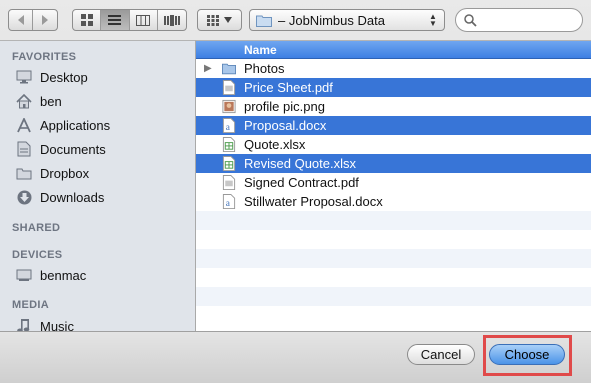 This screenshot has height=383, width=591. Describe the element at coordinates (24, 197) in the screenshot. I see `downloads-icon` at that location.